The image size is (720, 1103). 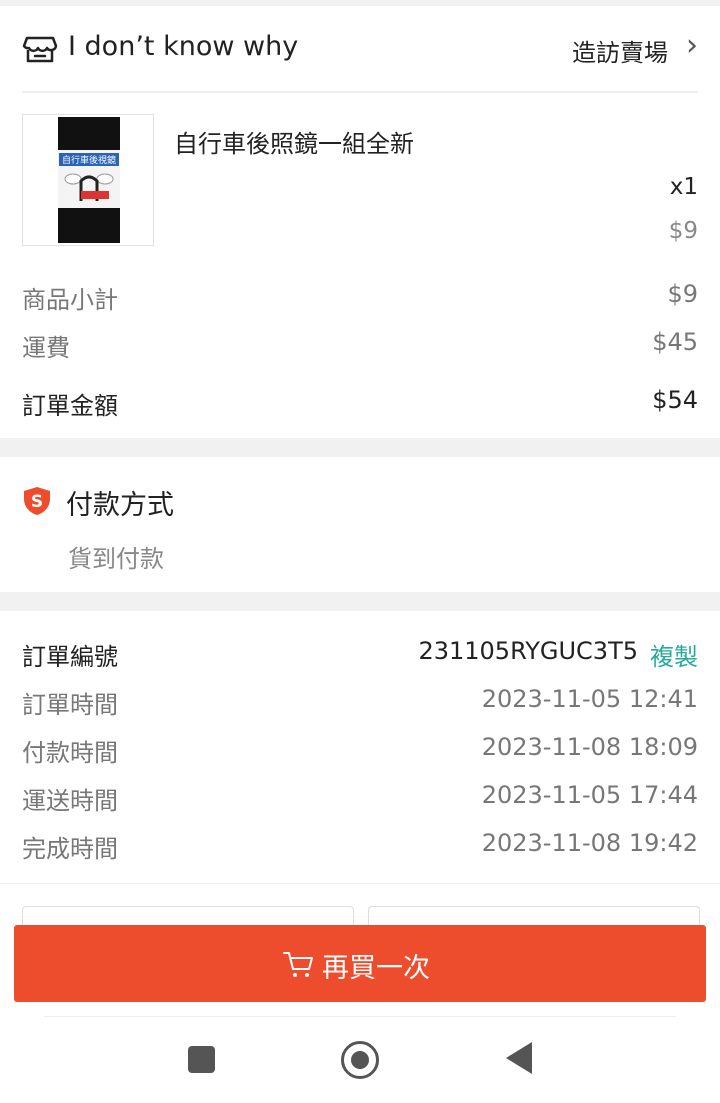 I want to click on order-time-value: 2023-11-05 12:41, so click(x=589, y=699).